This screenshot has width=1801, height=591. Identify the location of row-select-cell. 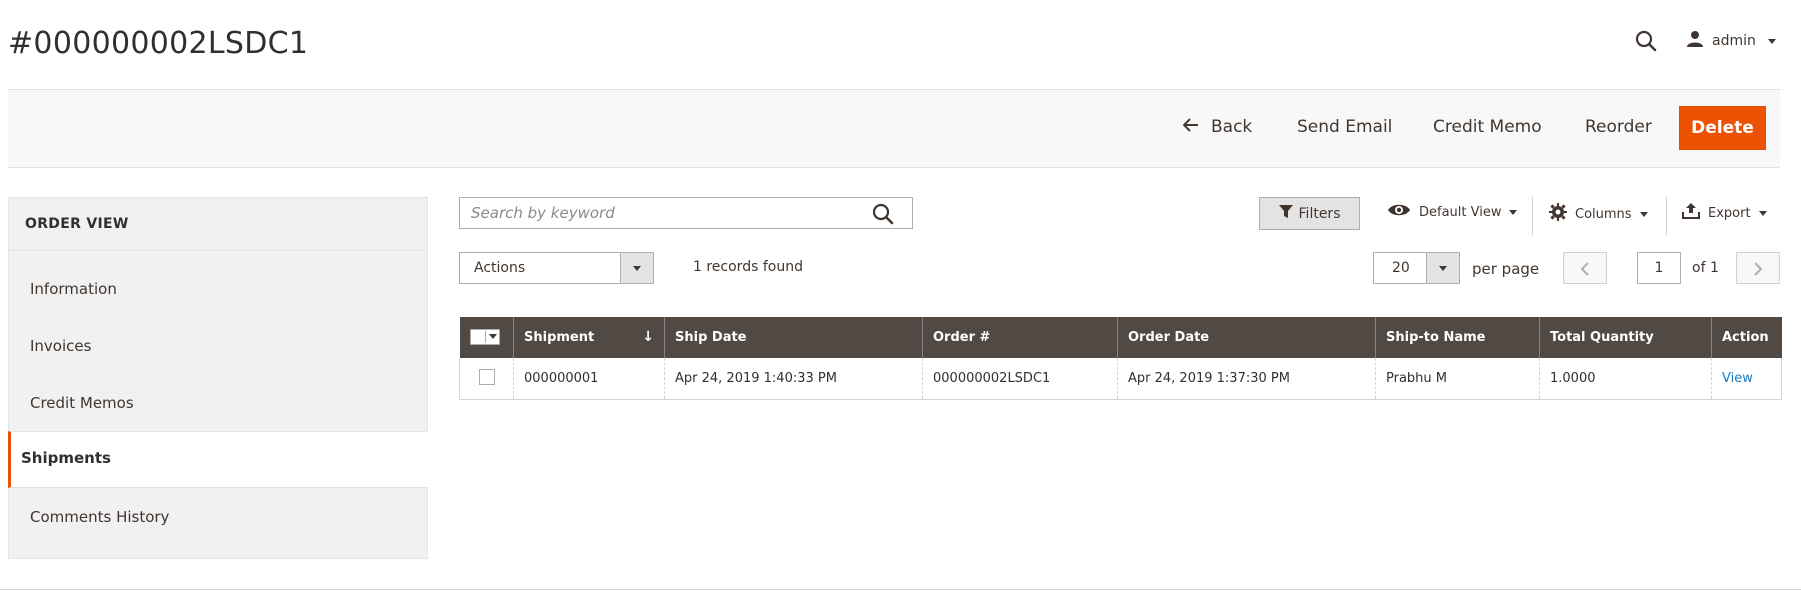
(486, 379).